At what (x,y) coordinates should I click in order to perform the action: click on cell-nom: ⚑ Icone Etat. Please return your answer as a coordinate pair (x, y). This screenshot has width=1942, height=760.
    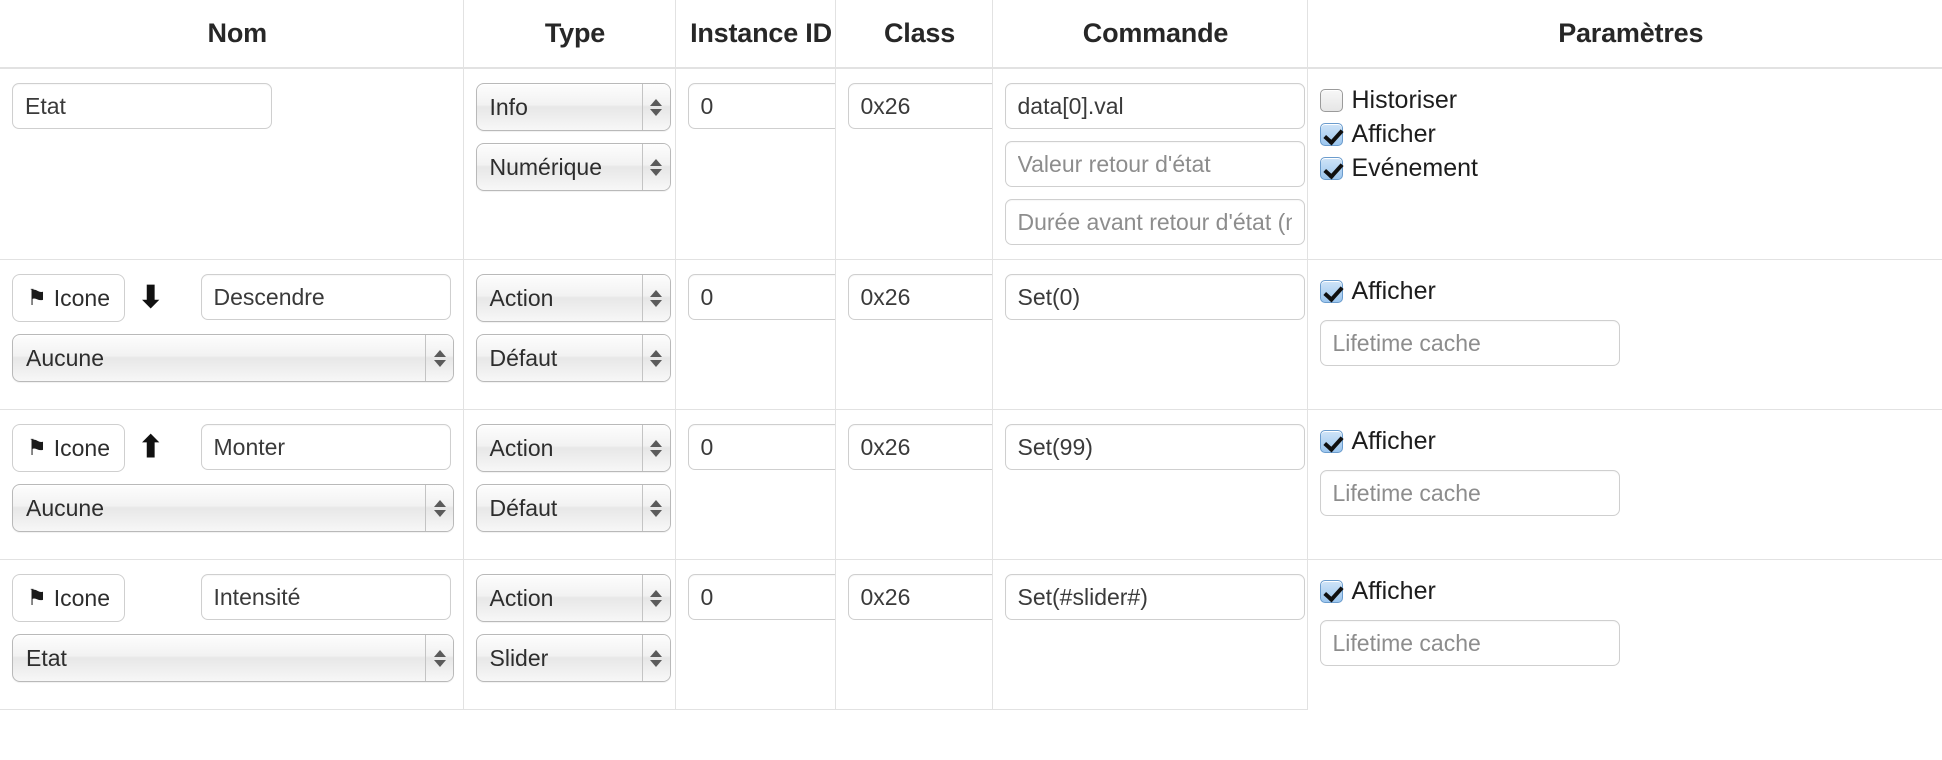
    Looking at the image, I should click on (232, 634).